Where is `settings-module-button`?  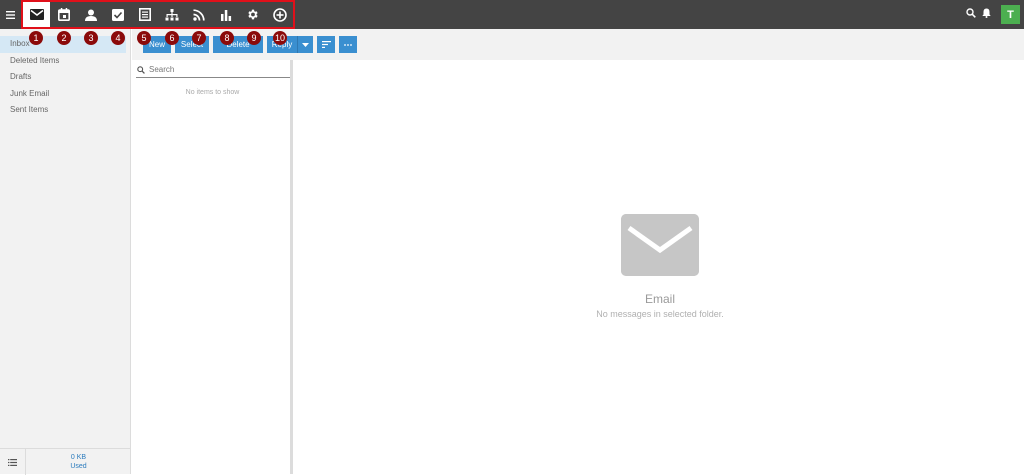
settings-module-button is located at coordinates (252, 14).